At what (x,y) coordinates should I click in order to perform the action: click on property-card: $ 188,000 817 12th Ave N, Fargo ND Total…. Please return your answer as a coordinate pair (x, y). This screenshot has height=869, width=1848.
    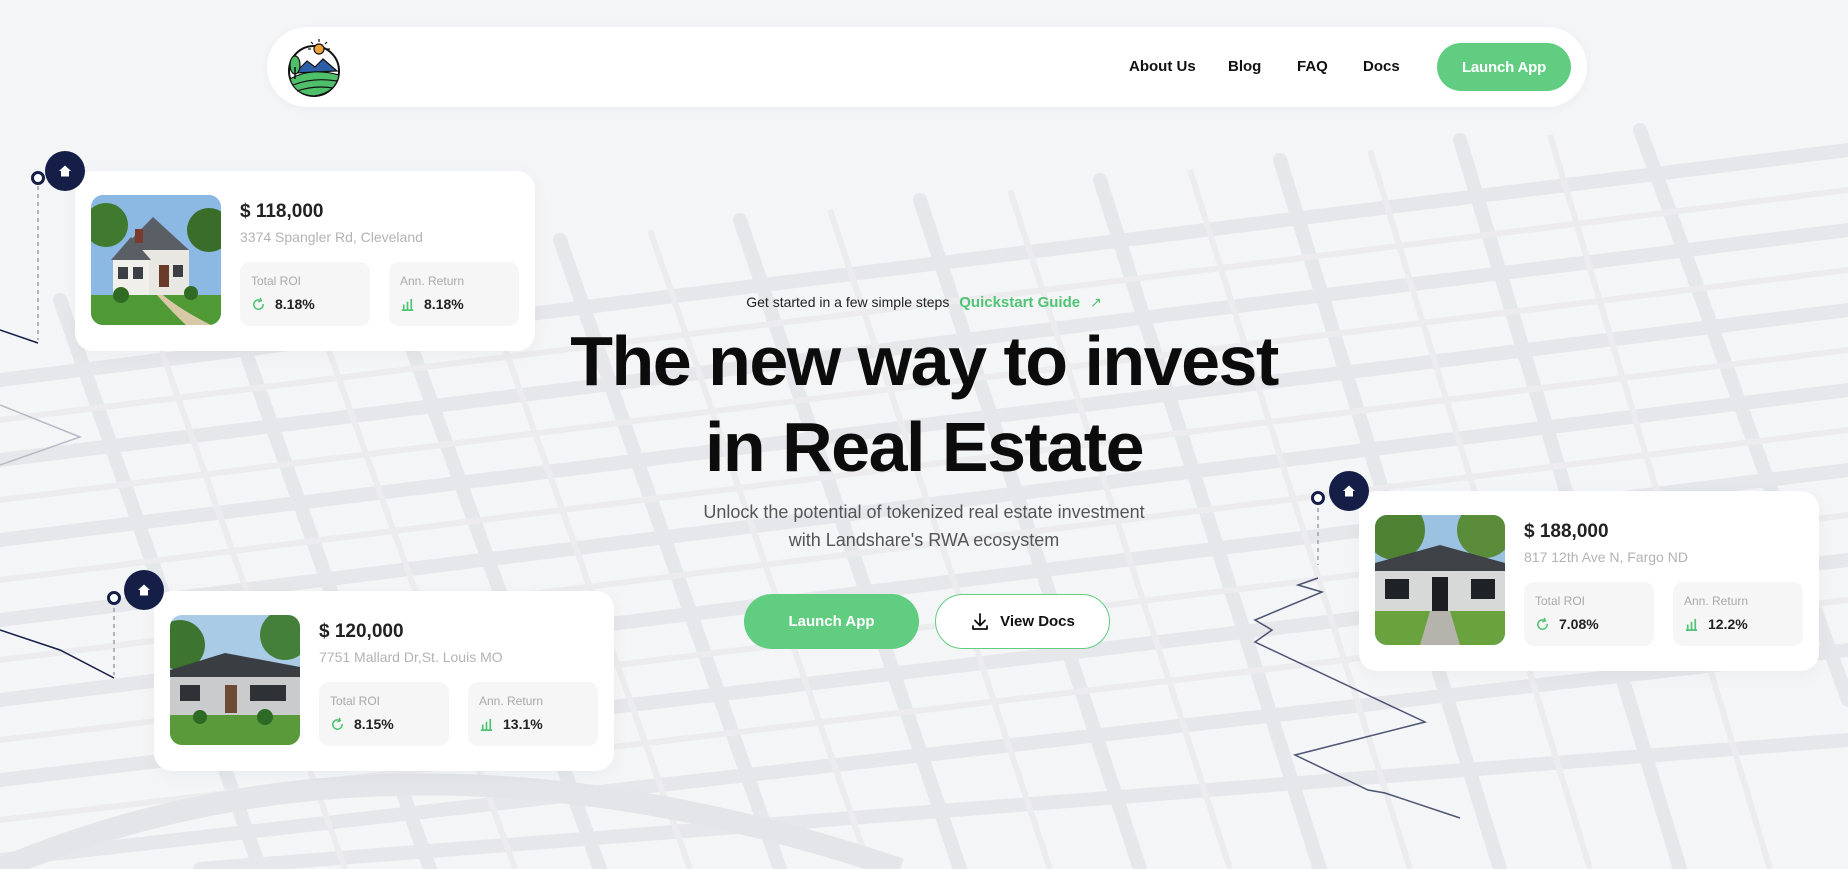
    Looking at the image, I should click on (1589, 581).